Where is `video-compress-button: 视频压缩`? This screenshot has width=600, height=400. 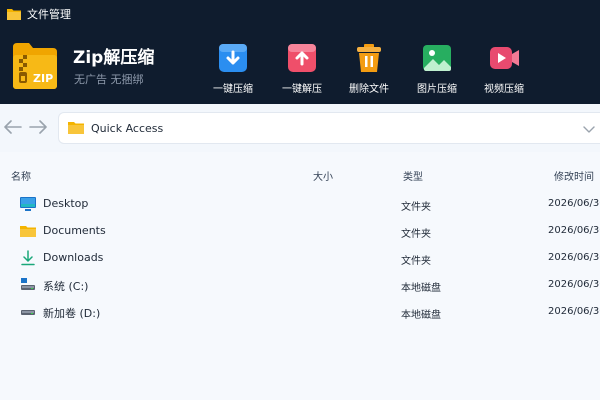
video-compress-button: 视频压缩 is located at coordinates (504, 72).